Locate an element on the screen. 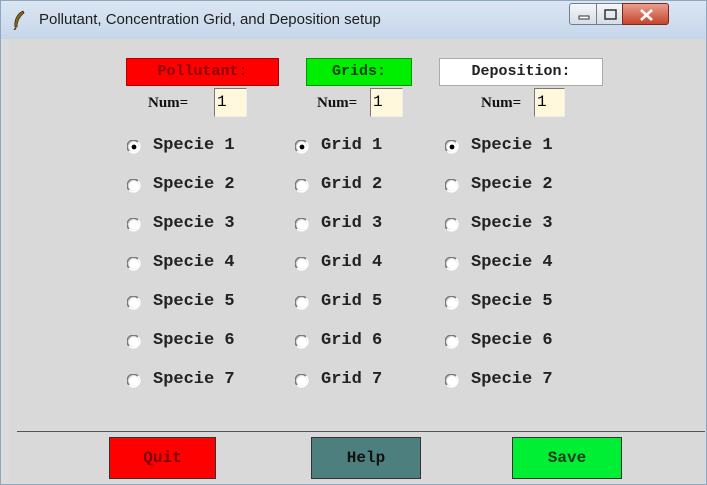  maximize-icon is located at coordinates (610, 14).